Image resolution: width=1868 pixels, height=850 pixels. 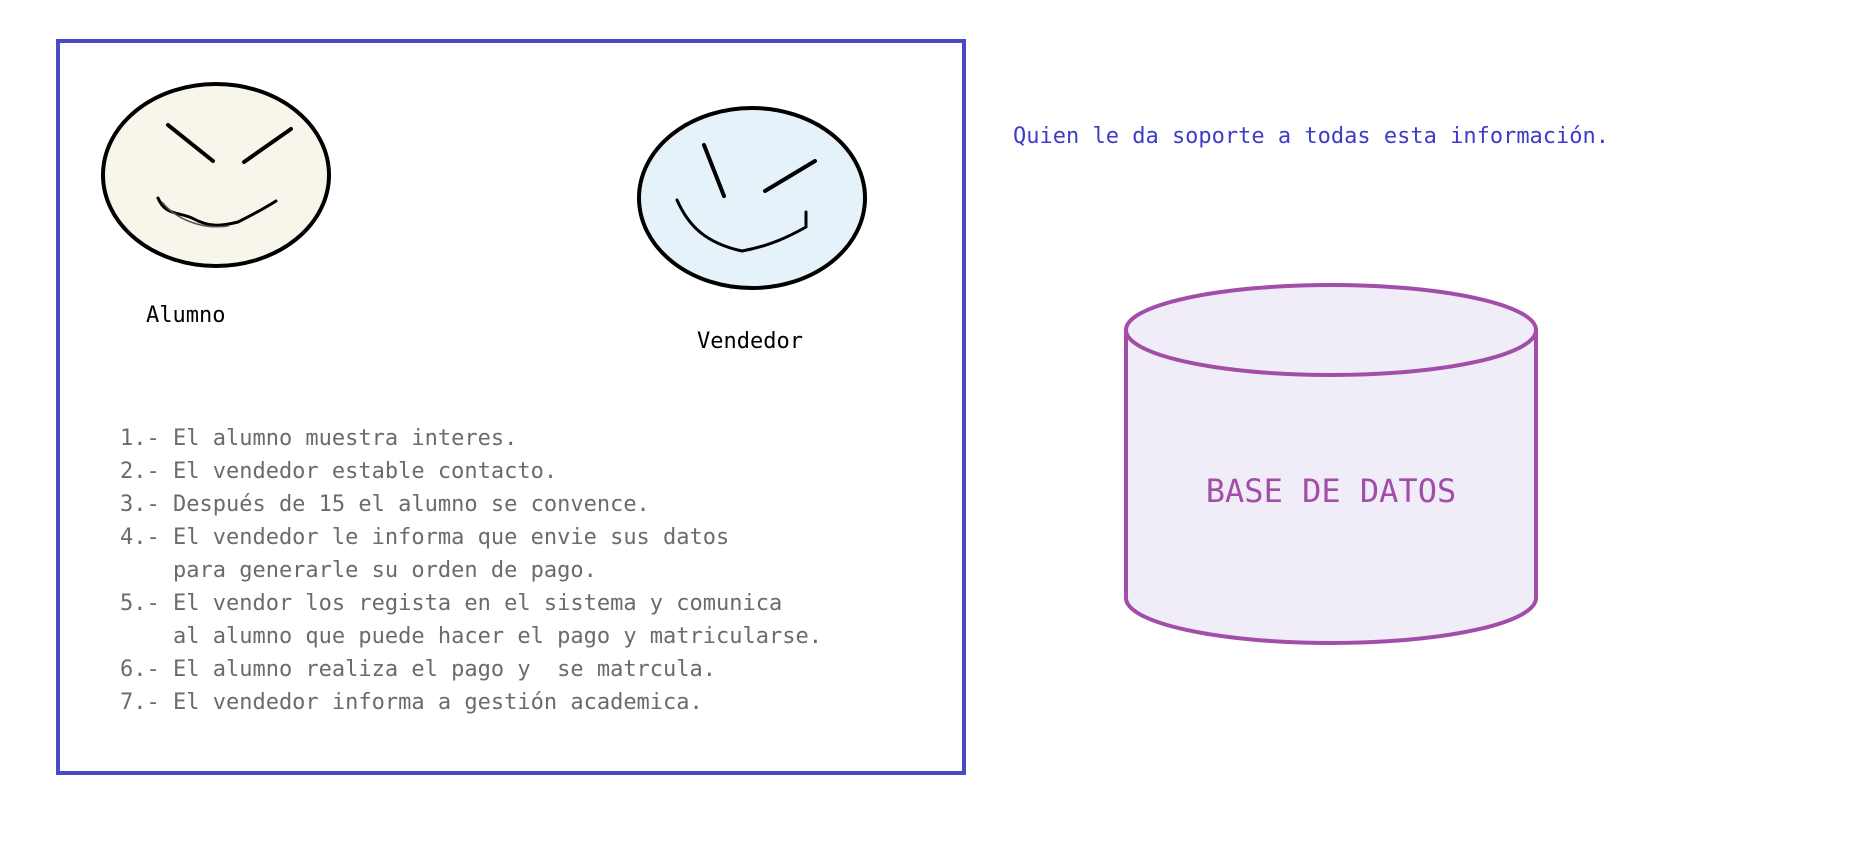 What do you see at coordinates (216, 175) in the screenshot?
I see `alumno-face-icon` at bounding box center [216, 175].